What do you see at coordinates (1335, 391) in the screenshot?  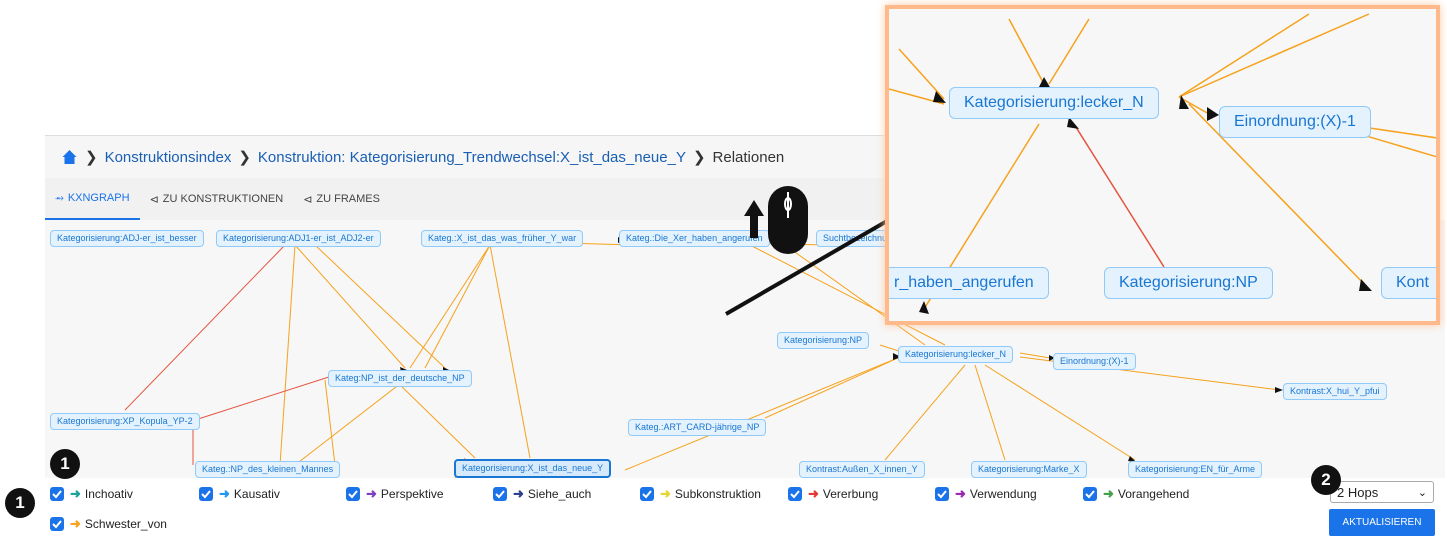 I see `graph-node: Kontrast:X_hui_Y_pfui` at bounding box center [1335, 391].